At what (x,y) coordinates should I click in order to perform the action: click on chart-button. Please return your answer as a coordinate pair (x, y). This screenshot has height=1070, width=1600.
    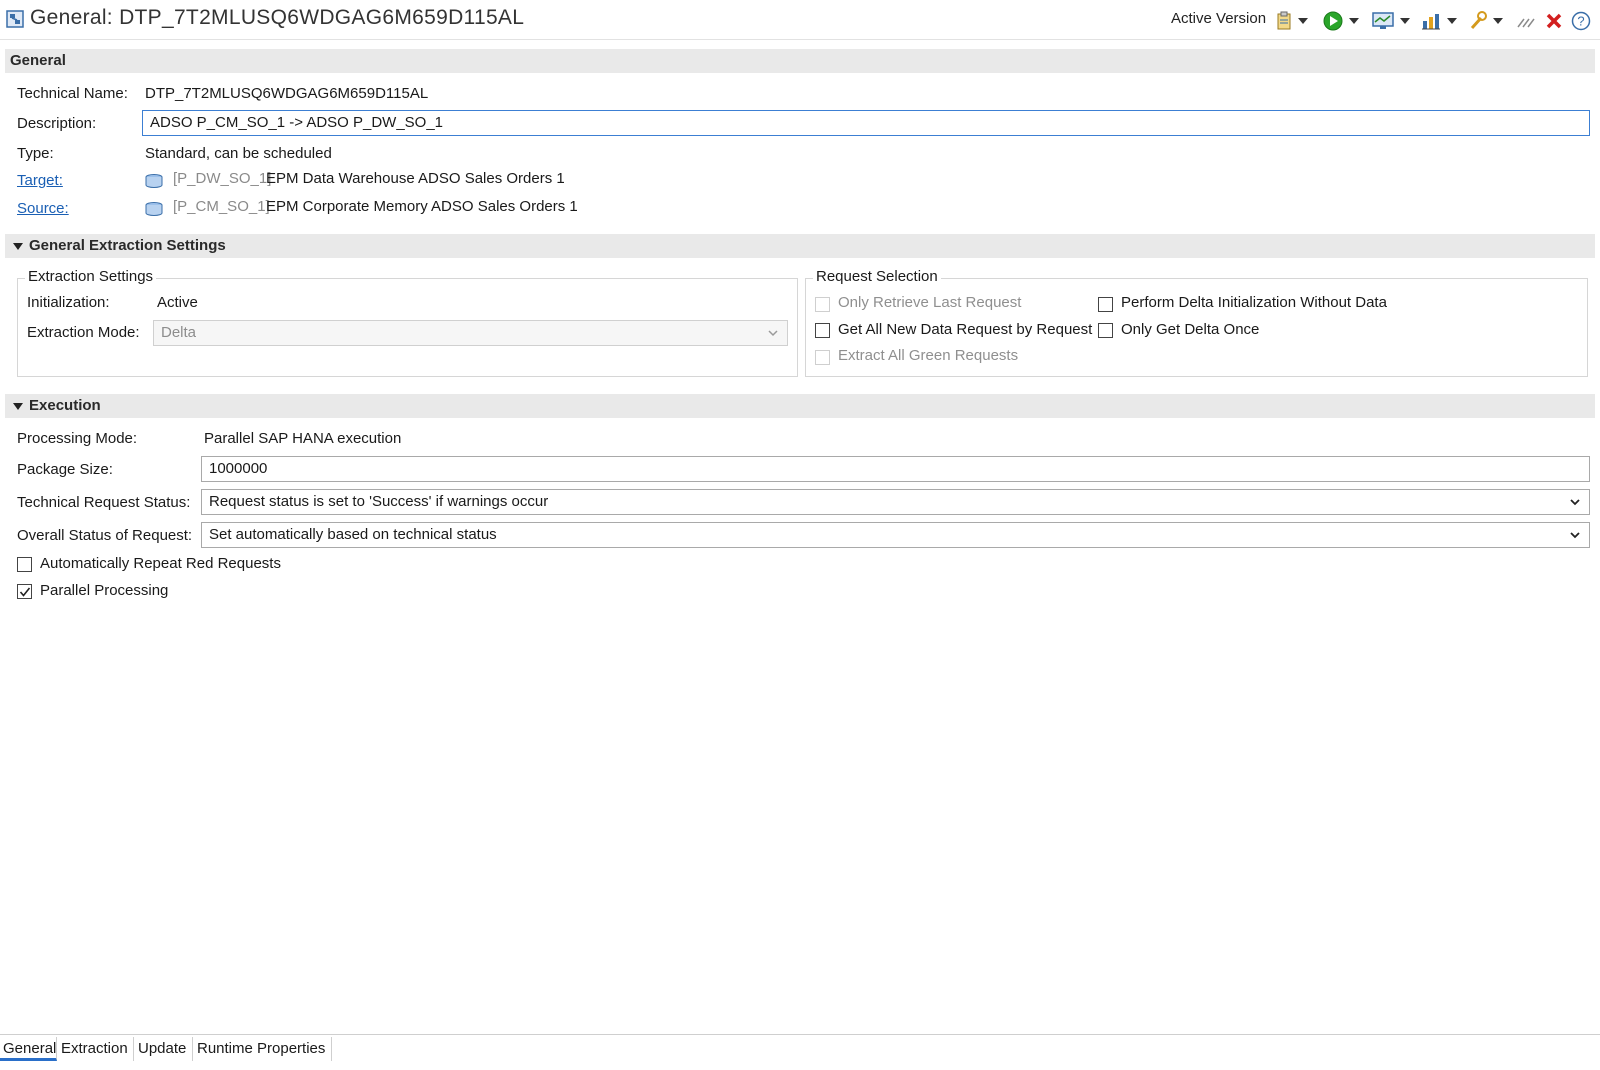
    Looking at the image, I should click on (1439, 21).